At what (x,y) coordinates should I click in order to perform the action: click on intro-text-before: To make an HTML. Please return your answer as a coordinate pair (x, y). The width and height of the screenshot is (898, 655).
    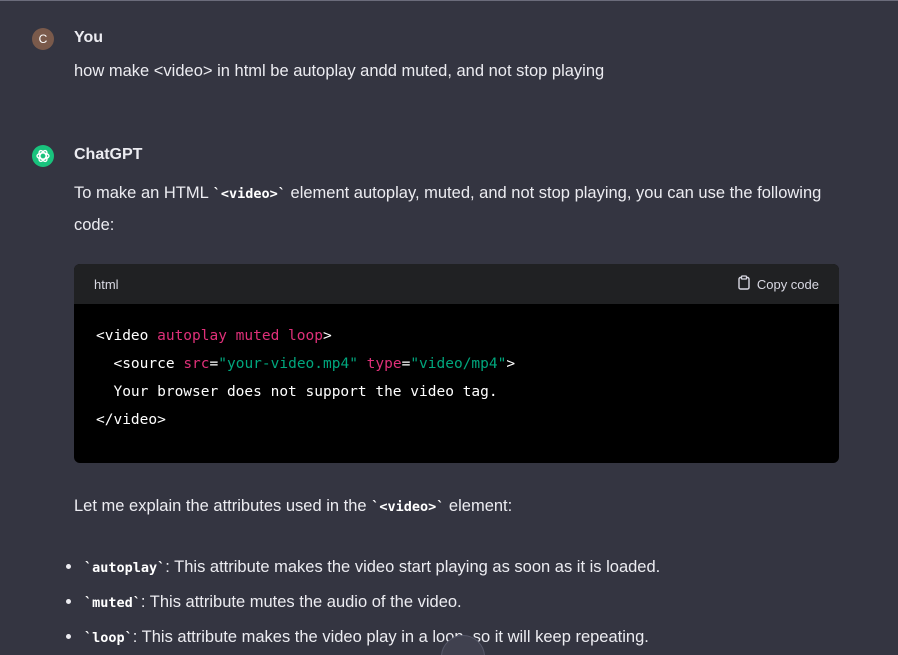
    Looking at the image, I should click on (143, 193).